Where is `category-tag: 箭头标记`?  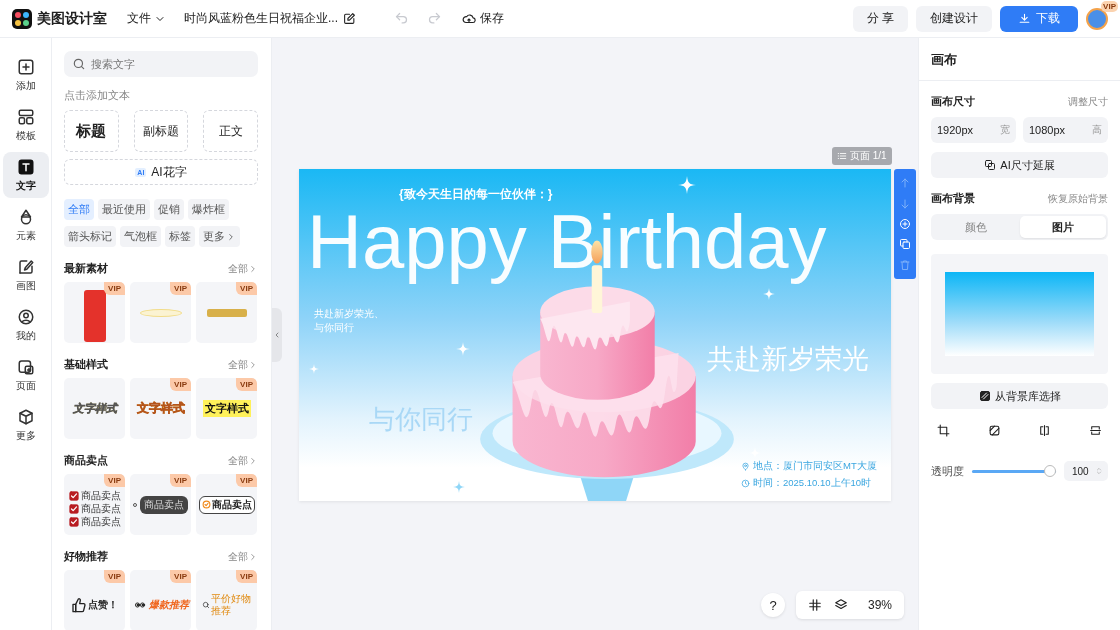
category-tag: 箭头标记 is located at coordinates (90, 236).